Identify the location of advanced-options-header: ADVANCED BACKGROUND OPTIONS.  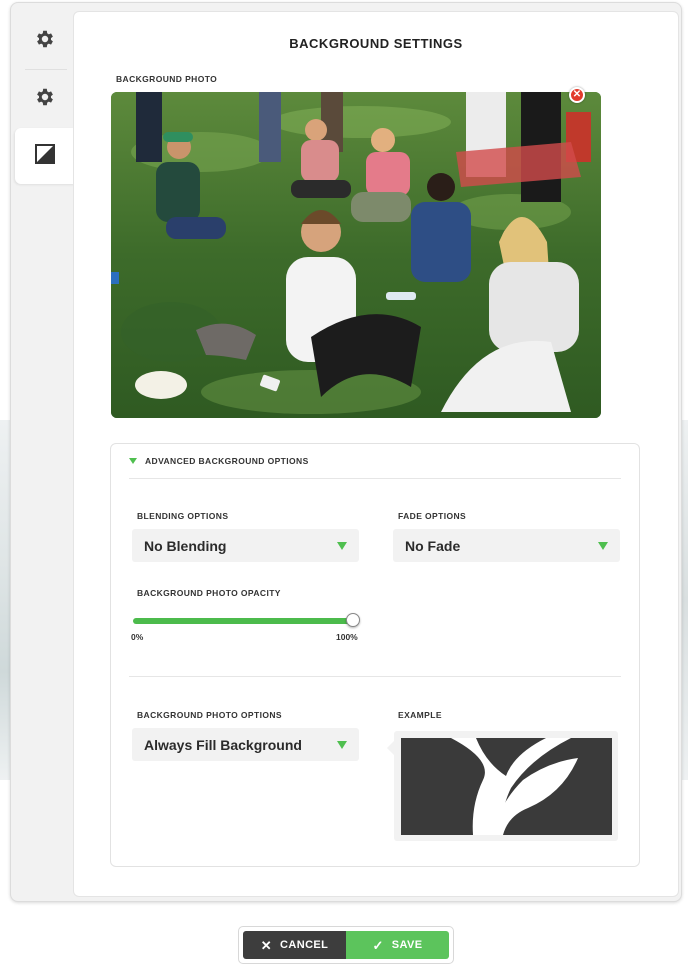
(227, 461).